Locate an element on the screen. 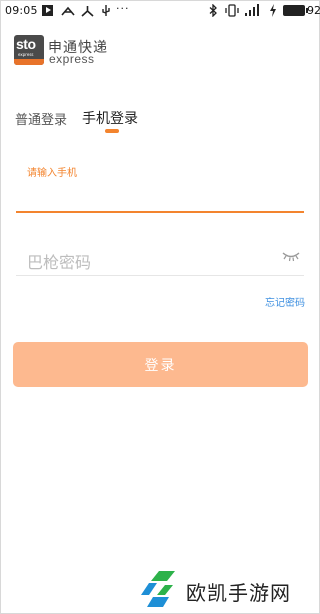 The width and height of the screenshot is (320, 614). usb-icon is located at coordinates (106, 10).